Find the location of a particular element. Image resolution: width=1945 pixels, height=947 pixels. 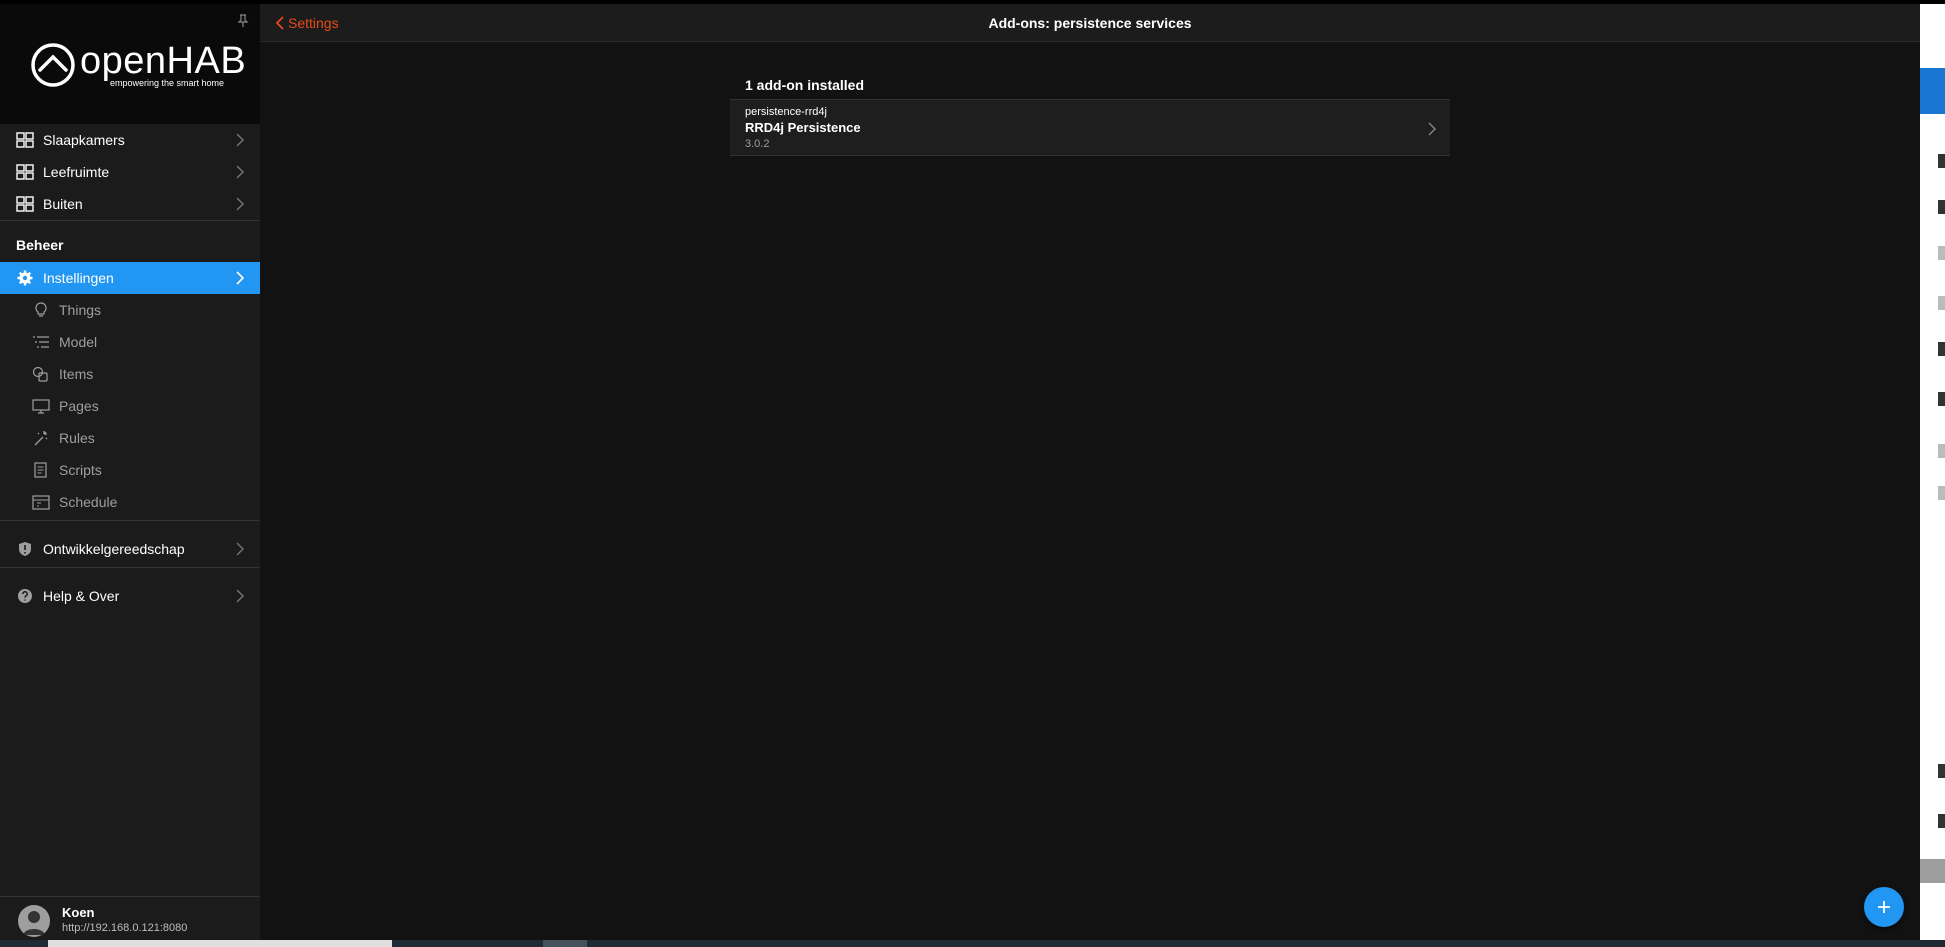

sidebar-item-label: Ontwikkelgereedschap is located at coordinates (114, 549).